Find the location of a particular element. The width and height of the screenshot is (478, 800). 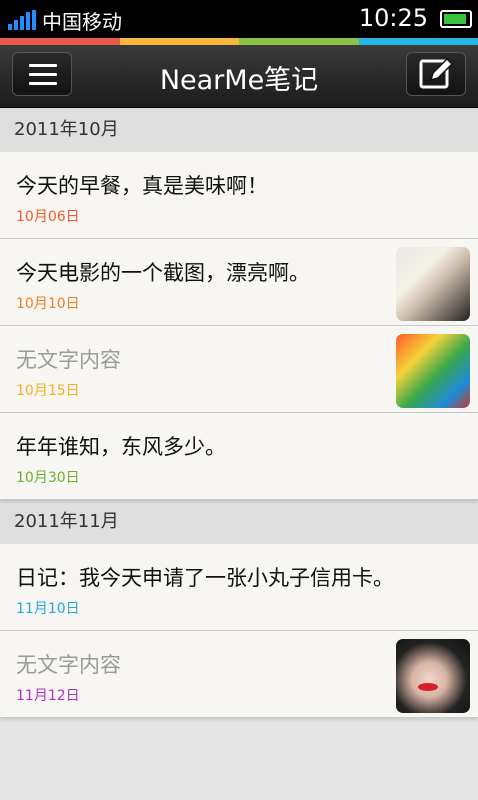

edit-icon is located at coordinates (436, 73).